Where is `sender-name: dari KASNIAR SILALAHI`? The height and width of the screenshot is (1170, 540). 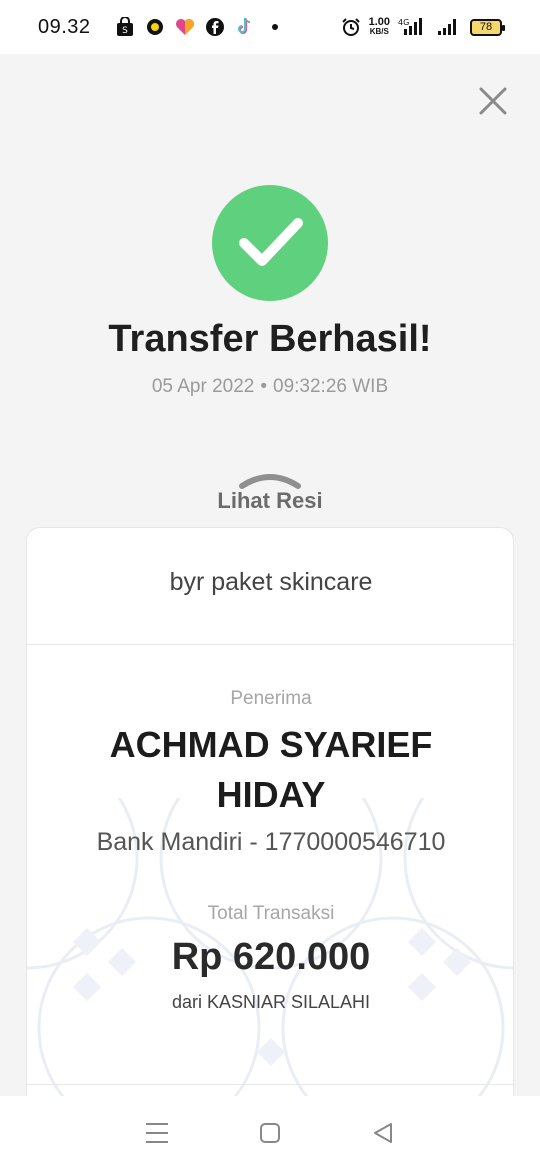
sender-name: dari KASNIAR SILALAHI is located at coordinates (271, 1002).